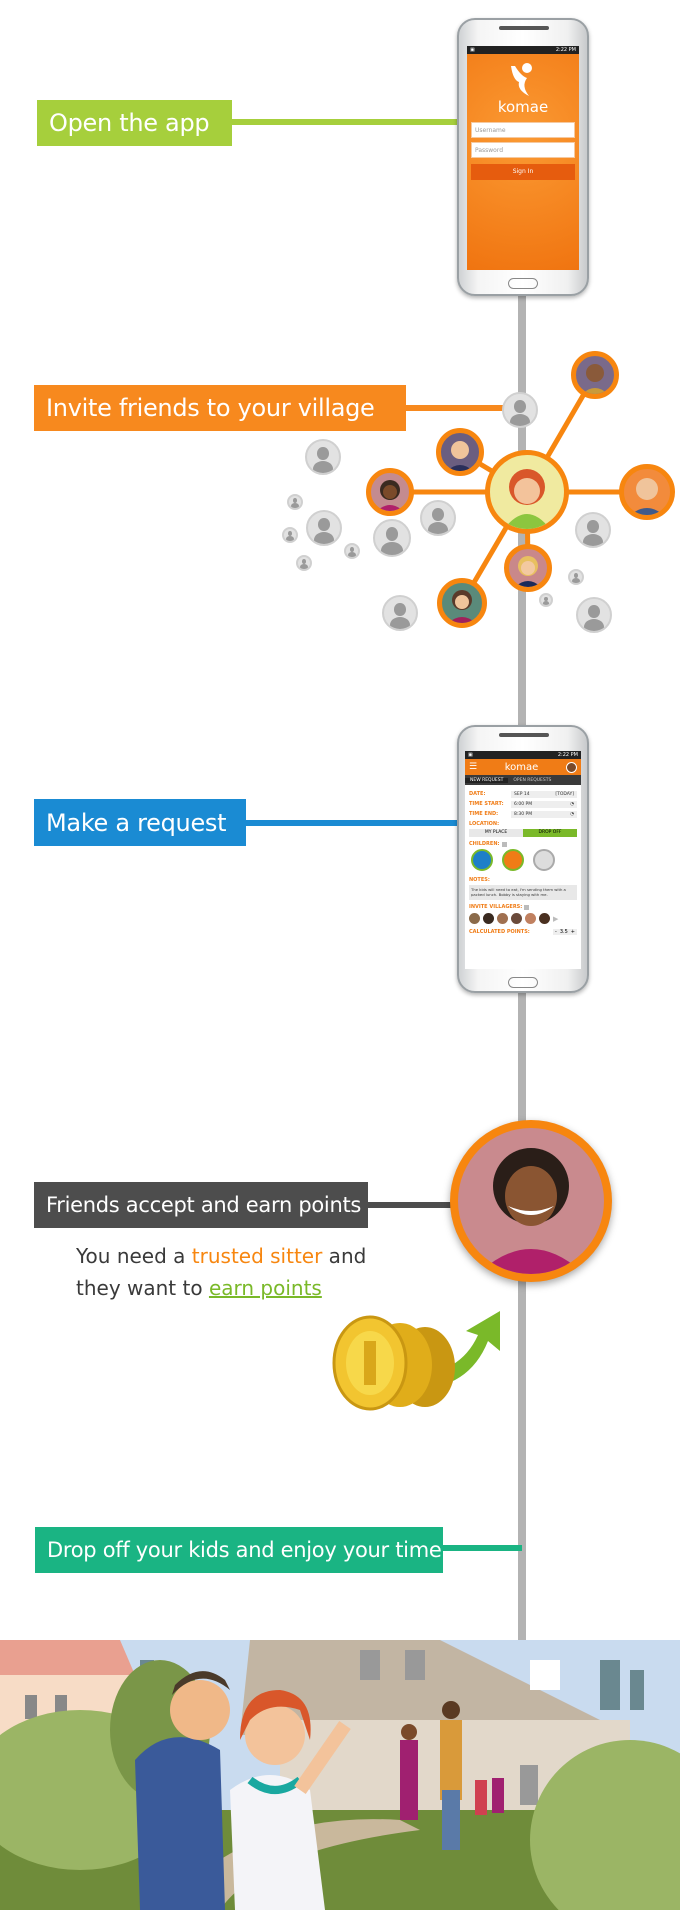  Describe the element at coordinates (340, 1775) in the screenshot. I see `family-neighborhood-illustration` at that location.